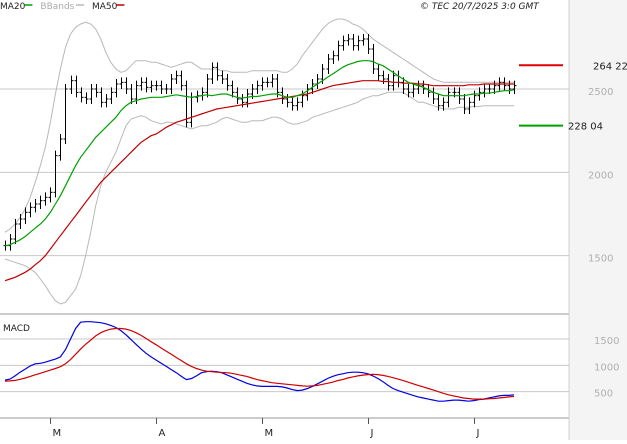  Describe the element at coordinates (57, 7) in the screenshot. I see `legend-label: BBands` at that location.